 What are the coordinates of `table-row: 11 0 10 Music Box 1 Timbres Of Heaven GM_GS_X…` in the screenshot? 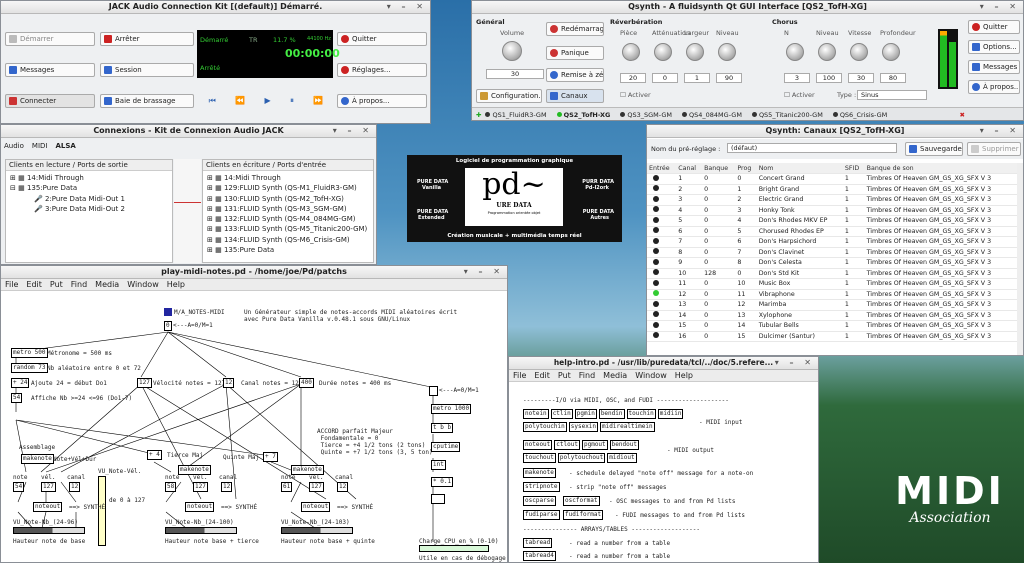 It's located at (832, 284).